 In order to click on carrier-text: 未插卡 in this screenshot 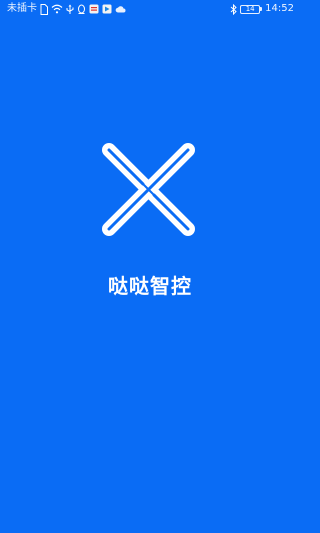, I will do `click(22, 8)`.